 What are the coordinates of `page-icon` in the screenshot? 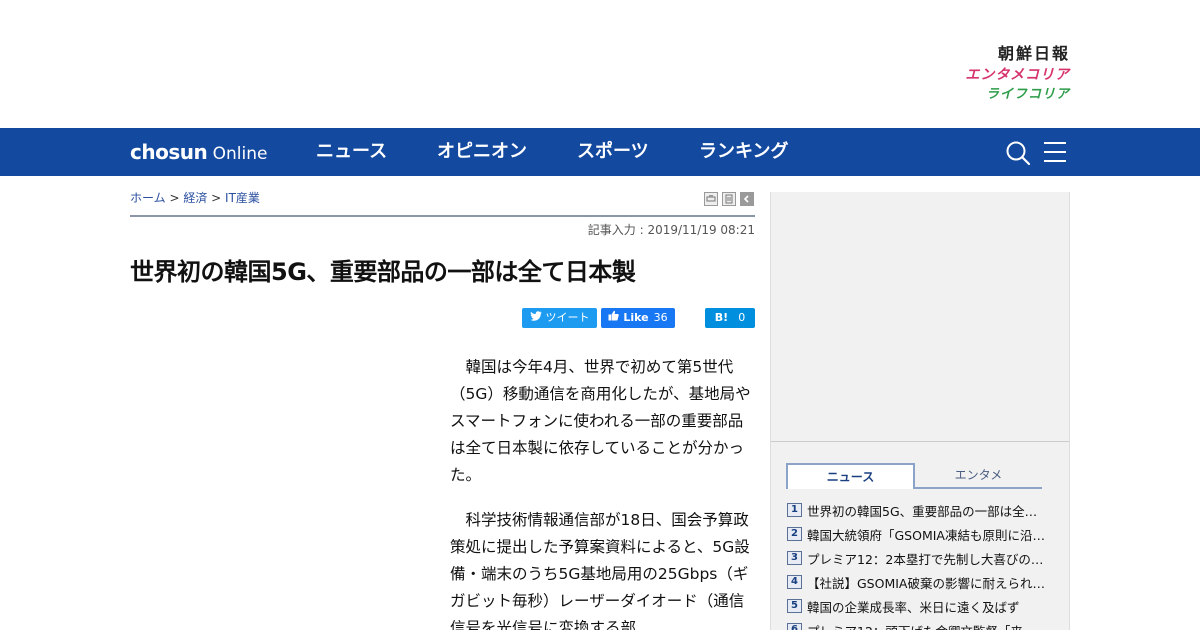 It's located at (729, 199).